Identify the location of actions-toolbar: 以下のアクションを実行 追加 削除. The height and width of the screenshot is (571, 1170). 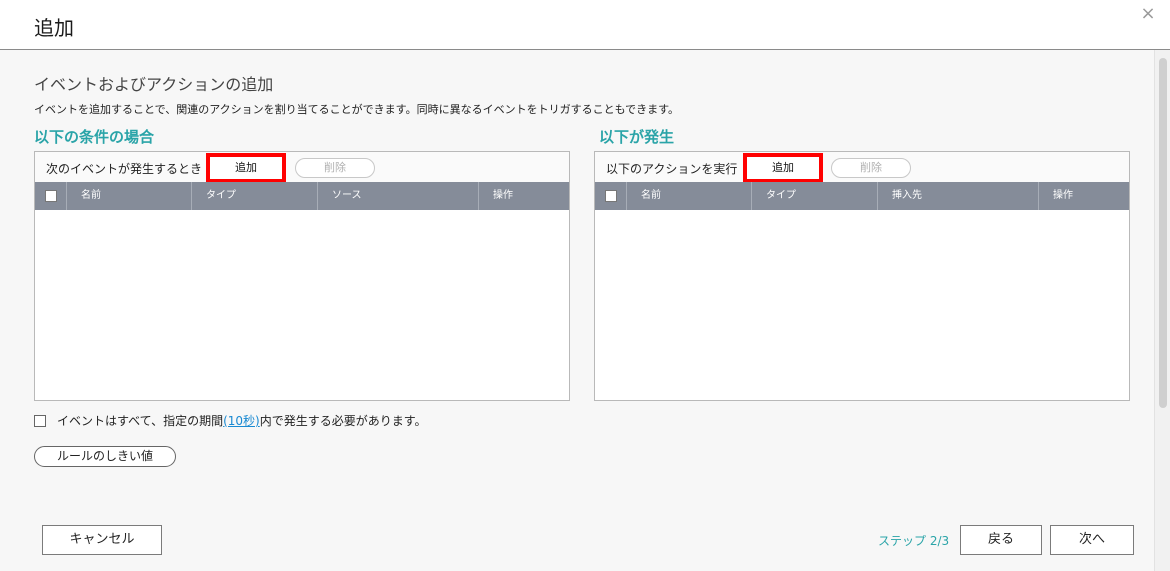
(862, 167).